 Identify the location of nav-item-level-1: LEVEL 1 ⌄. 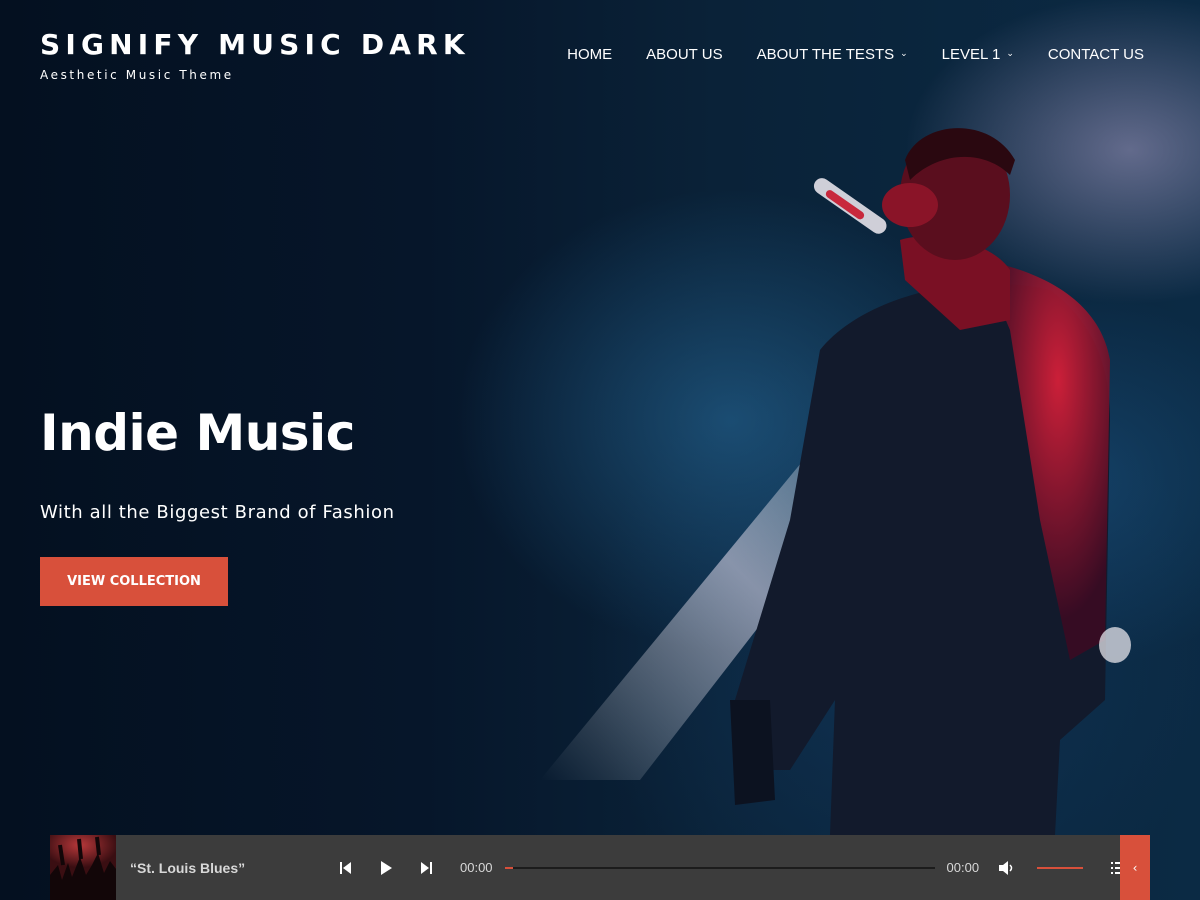
(978, 54).